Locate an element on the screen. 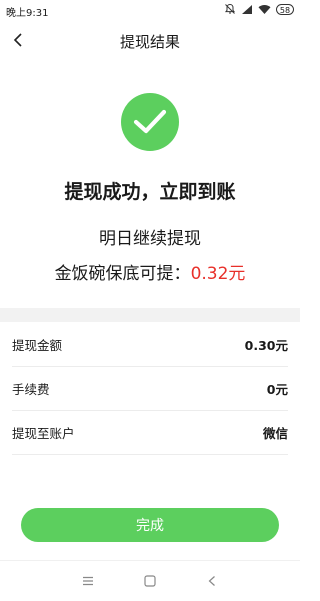 The height and width of the screenshot is (601, 320). menu-icon is located at coordinates (88, 581).